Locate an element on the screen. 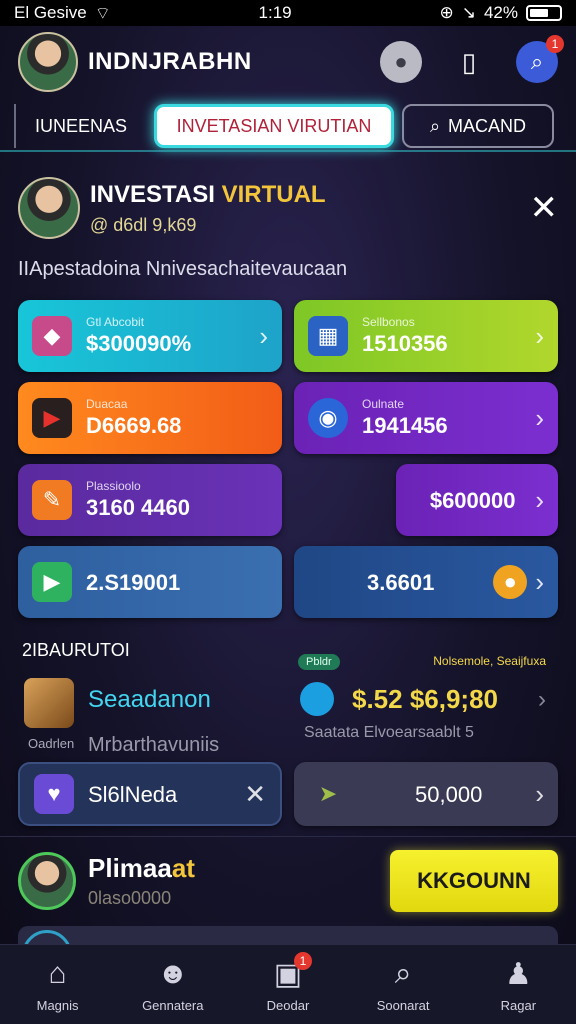 Image resolution: width=576 pixels, height=1024 pixels. nav-label: Ragar is located at coordinates (518, 1005).